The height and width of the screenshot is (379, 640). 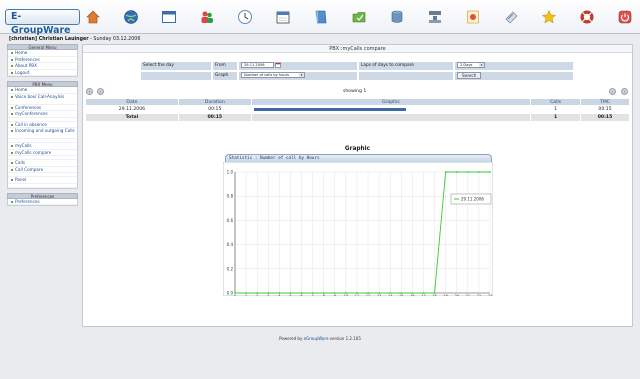 What do you see at coordinates (359, 17) in the screenshot?
I see `file-manager-app-button` at bounding box center [359, 17].